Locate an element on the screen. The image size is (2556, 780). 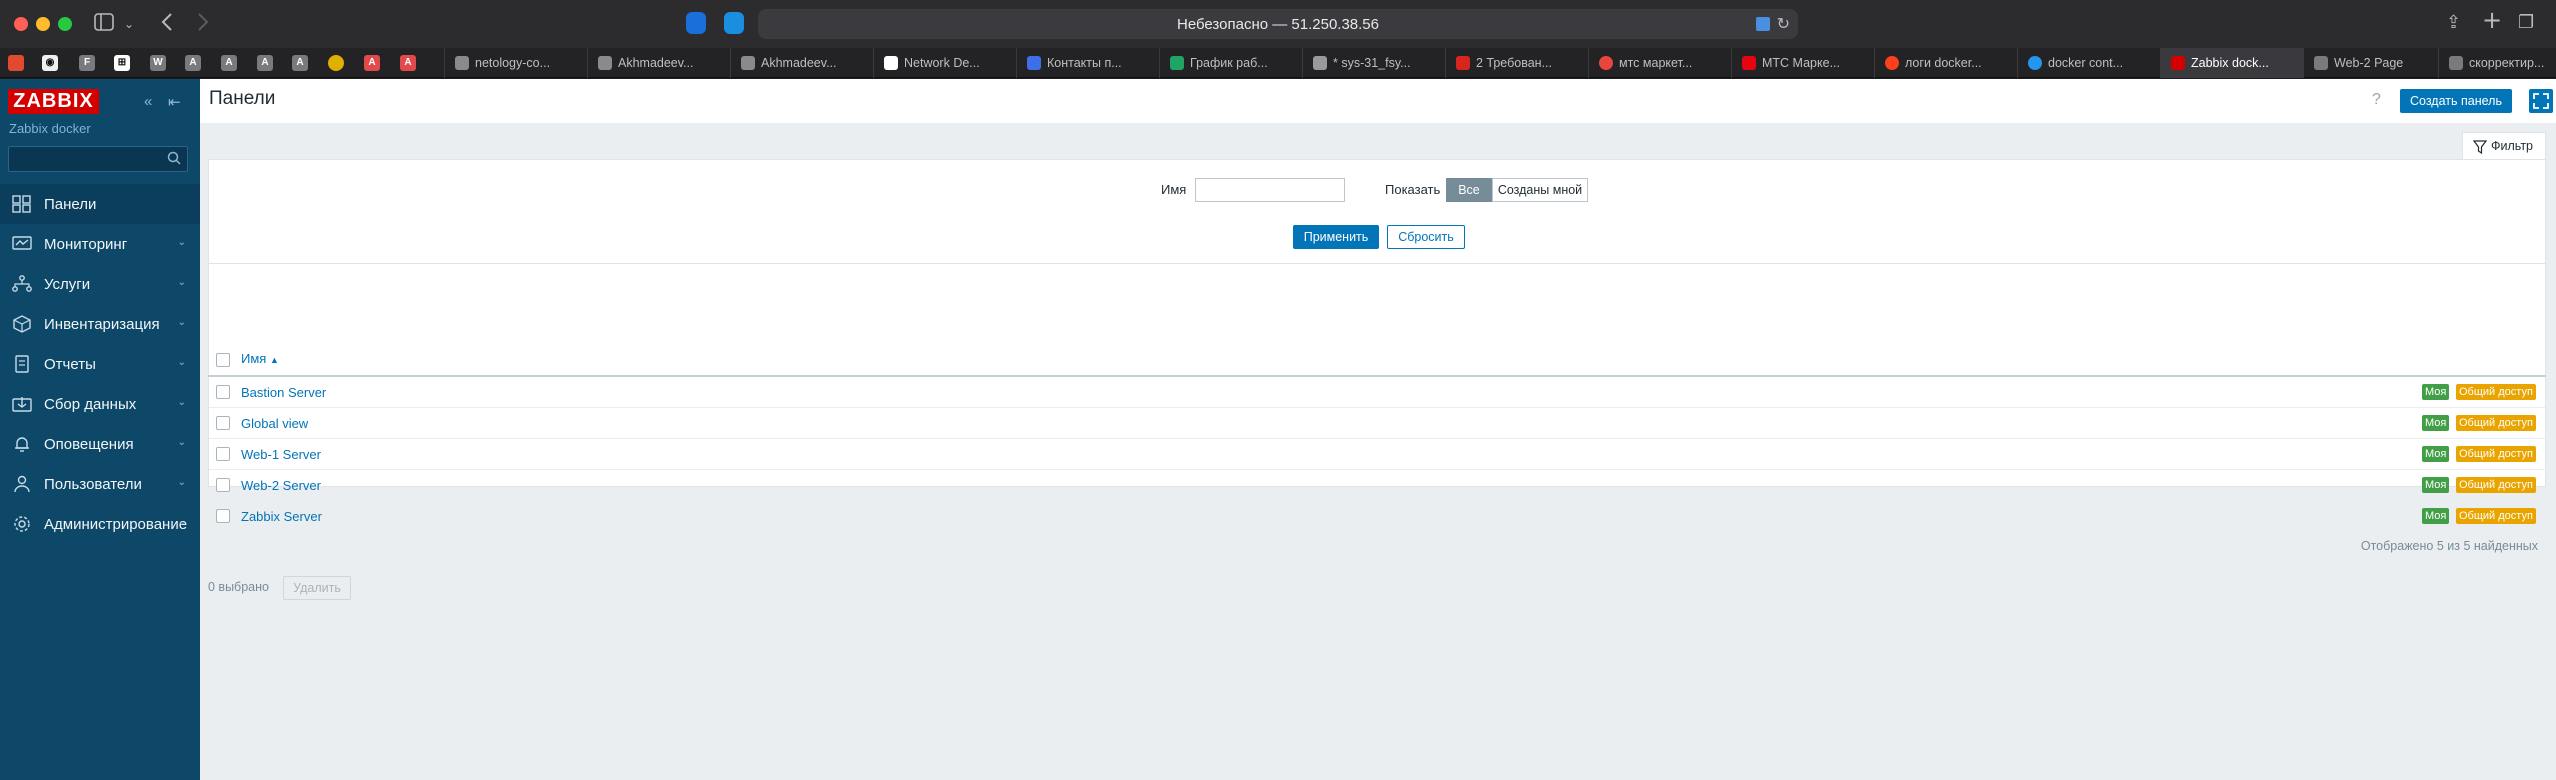
fullscreen-icon is located at coordinates (2541, 101).